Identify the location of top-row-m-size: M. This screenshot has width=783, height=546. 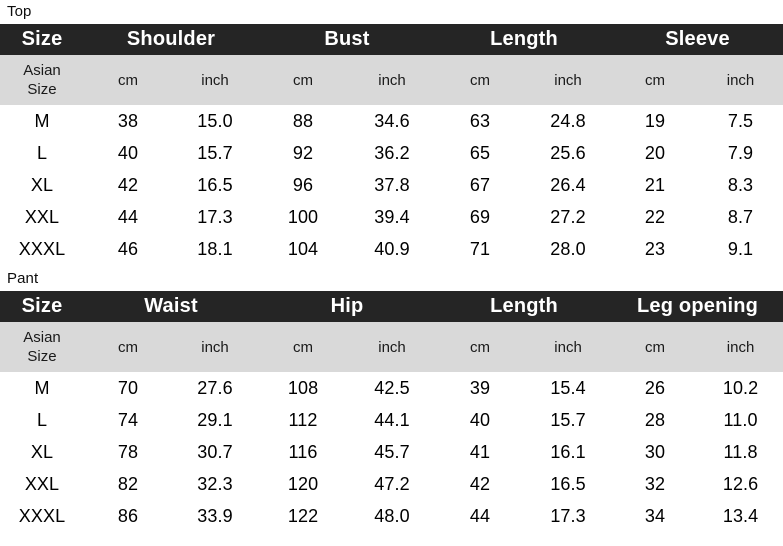
(42, 121).